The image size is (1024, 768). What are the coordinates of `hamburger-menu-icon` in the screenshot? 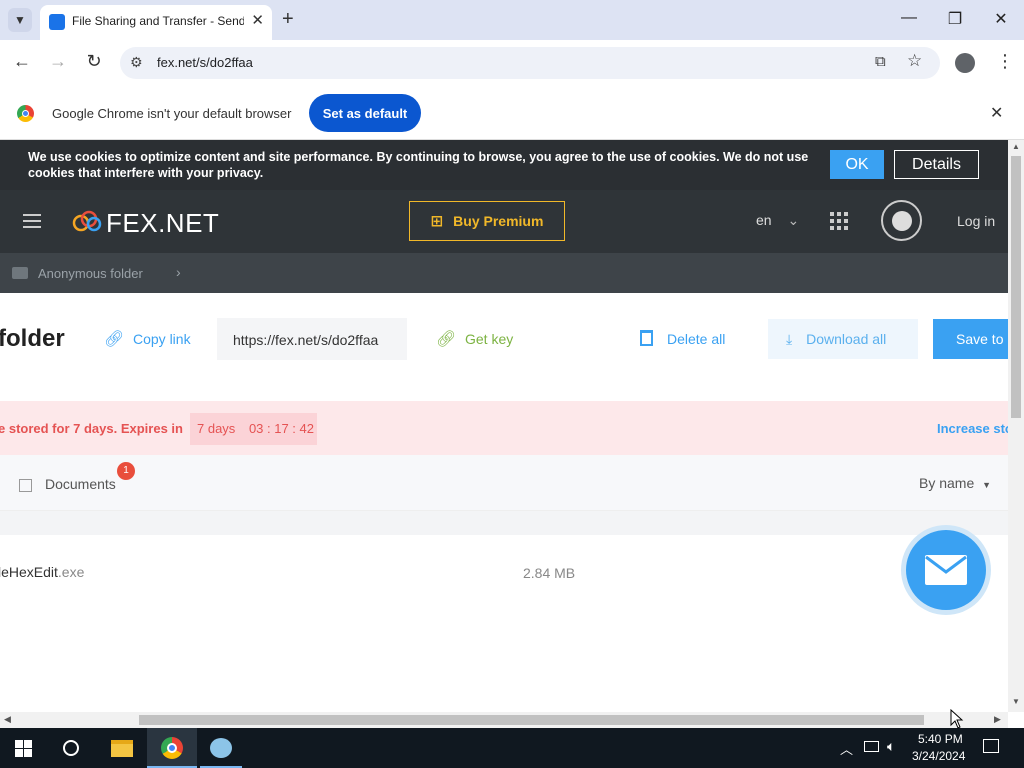 It's located at (32, 221).